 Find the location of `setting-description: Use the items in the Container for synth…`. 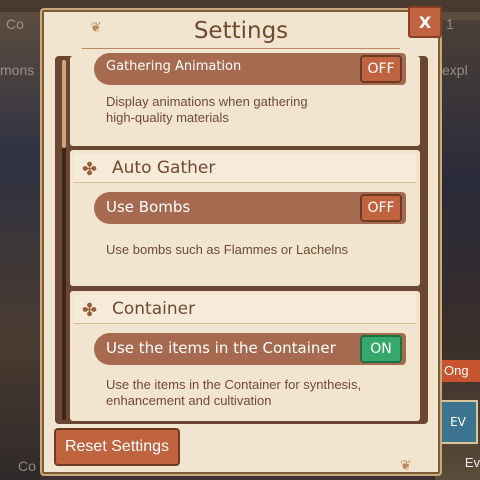

setting-description: Use the items in the Container for synth… is located at coordinates (233, 393).